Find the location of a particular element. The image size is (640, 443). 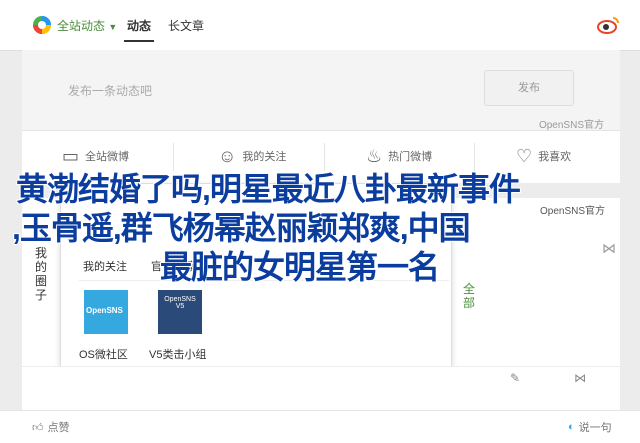

comment-label: 说一句 is located at coordinates (595, 428).